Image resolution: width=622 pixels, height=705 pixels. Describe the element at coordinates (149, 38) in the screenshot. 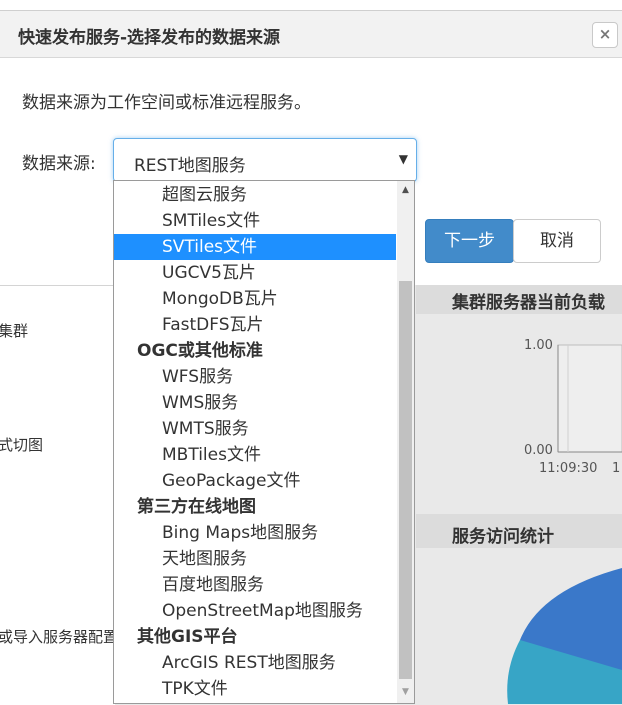

I see `dialog-title: 快速发布服务-选择发布的数据来源` at that location.